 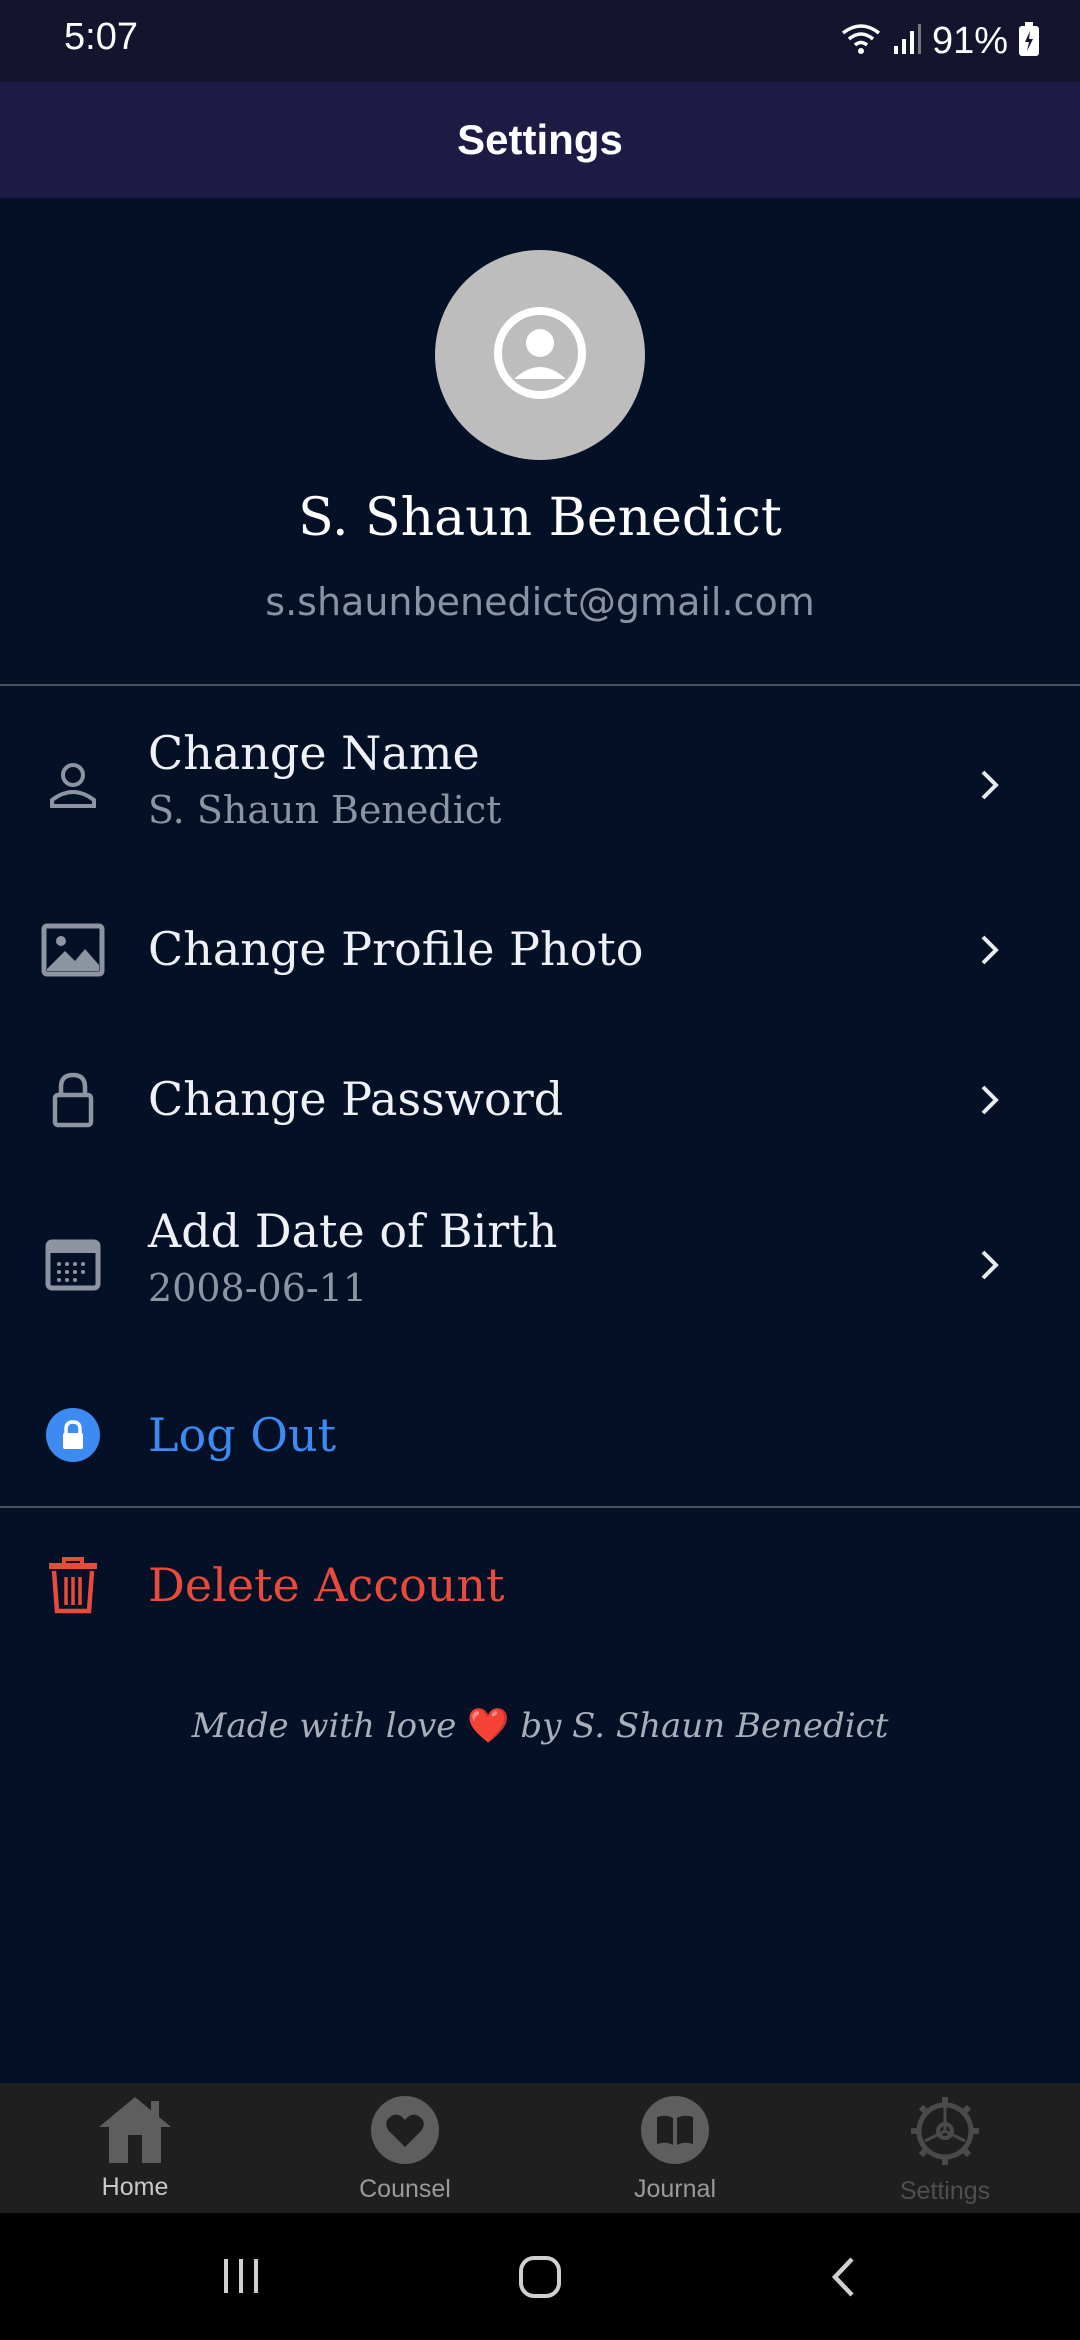 I want to click on nav-journal: Journal, so click(x=675, y=2148).